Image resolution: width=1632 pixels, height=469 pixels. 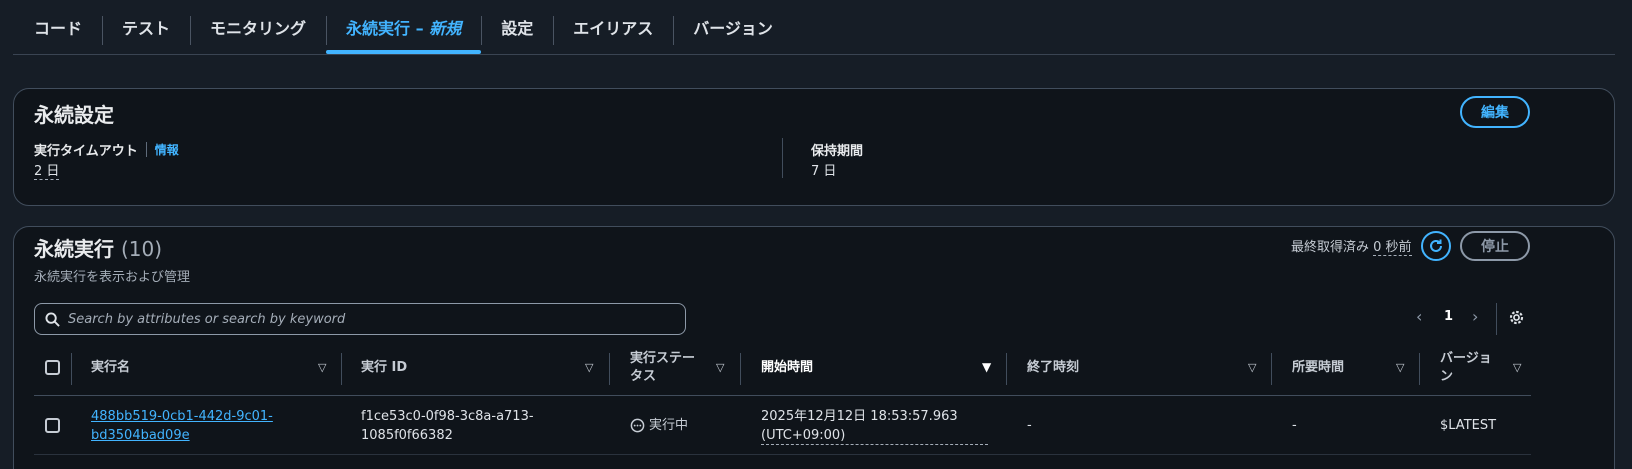 I want to click on search-icon, so click(x=52, y=319).